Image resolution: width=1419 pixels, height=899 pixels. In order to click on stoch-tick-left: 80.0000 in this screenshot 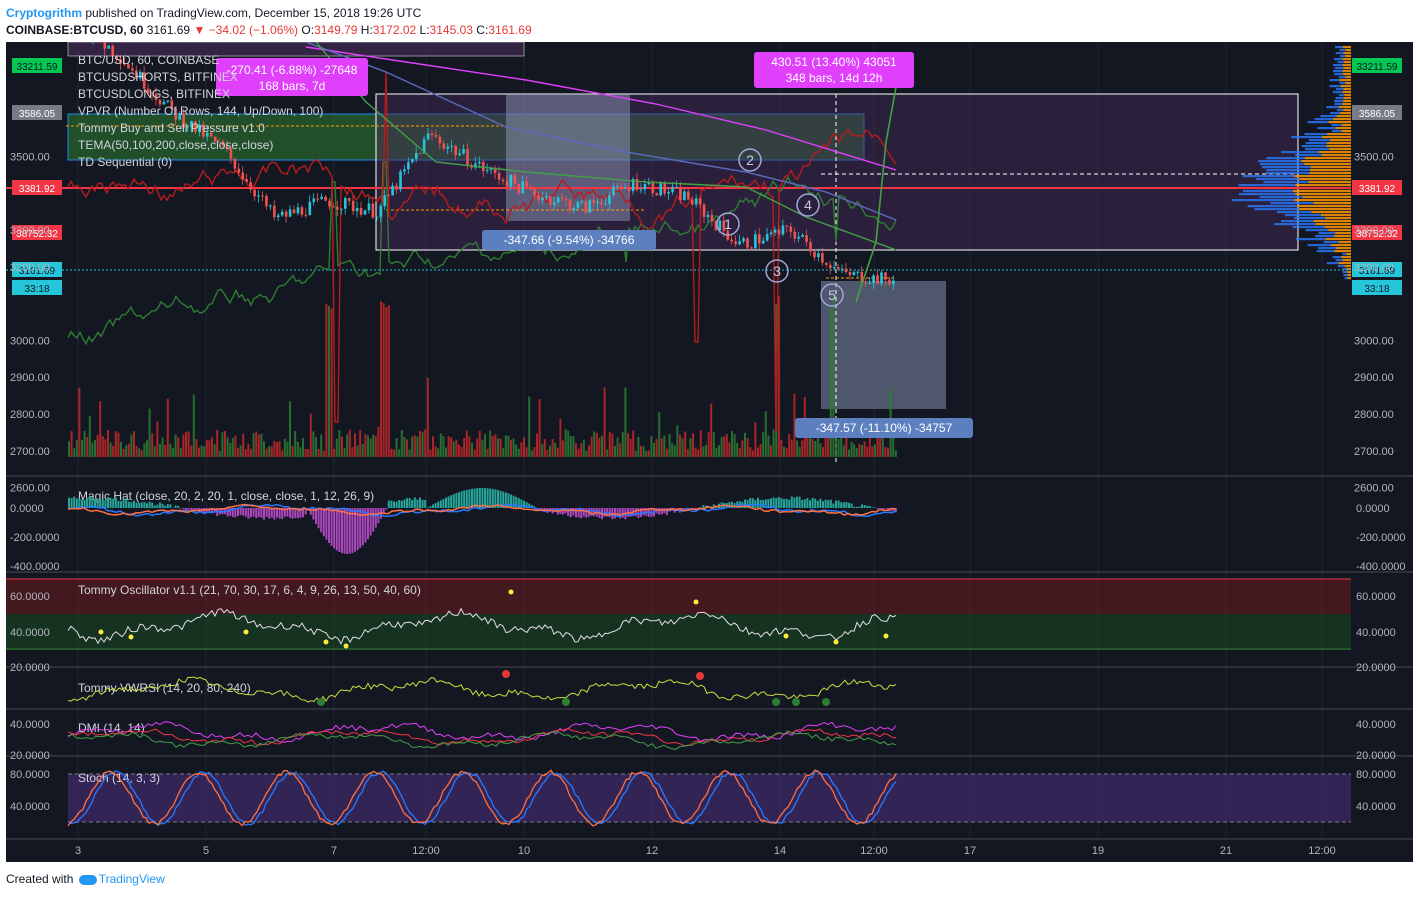, I will do `click(30, 775)`.